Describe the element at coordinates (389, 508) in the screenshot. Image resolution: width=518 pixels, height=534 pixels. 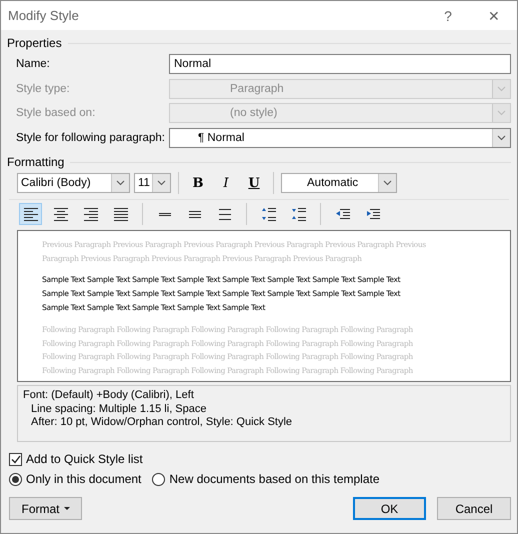
I see `ok-button: OK` at that location.